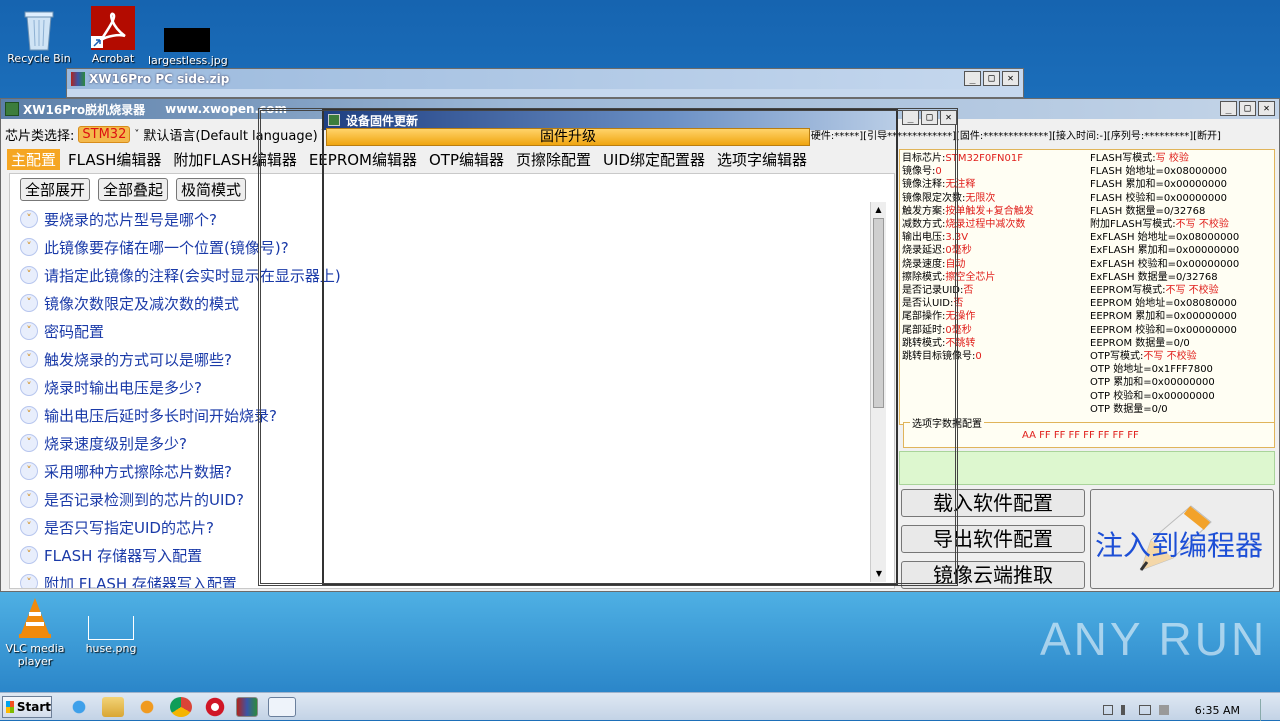 Image resolution: width=1280 pixels, height=721 pixels. I want to click on desktop-icon-huse: huse.png, so click(111, 635).